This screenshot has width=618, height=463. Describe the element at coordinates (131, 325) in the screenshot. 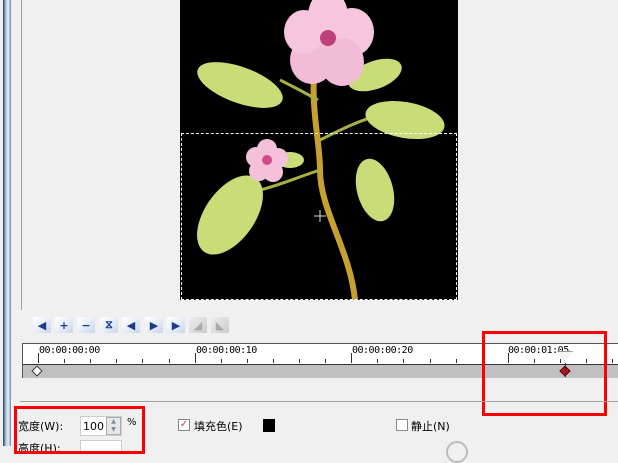

I see `previous-keyframe-button: ◀` at that location.